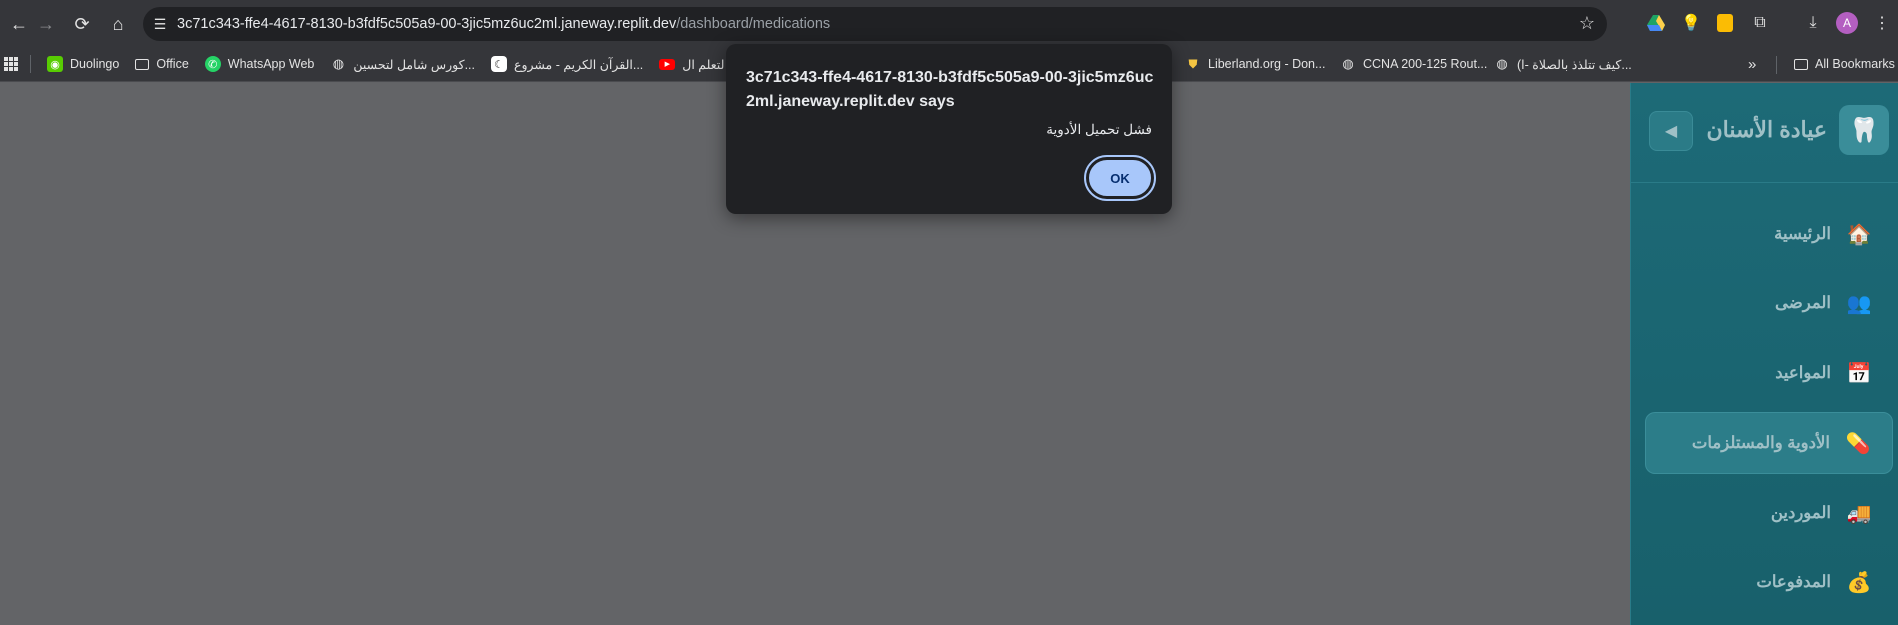 This screenshot has height=625, width=1898. Describe the element at coordinates (1769, 303) in the screenshot. I see `sidebar-item-patients: المرضى 👥` at that location.